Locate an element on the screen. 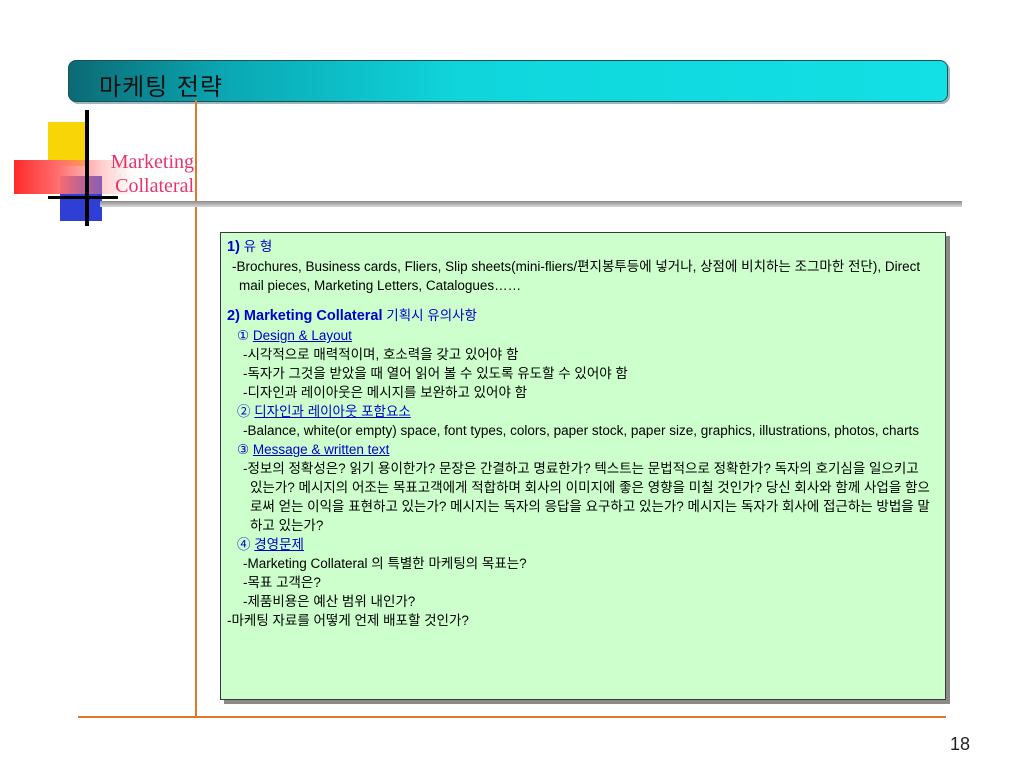 Image resolution: width=1024 pixels, height=768 pixels. subsection-1-heading: ① Design & Layout is located at coordinates (579, 335).